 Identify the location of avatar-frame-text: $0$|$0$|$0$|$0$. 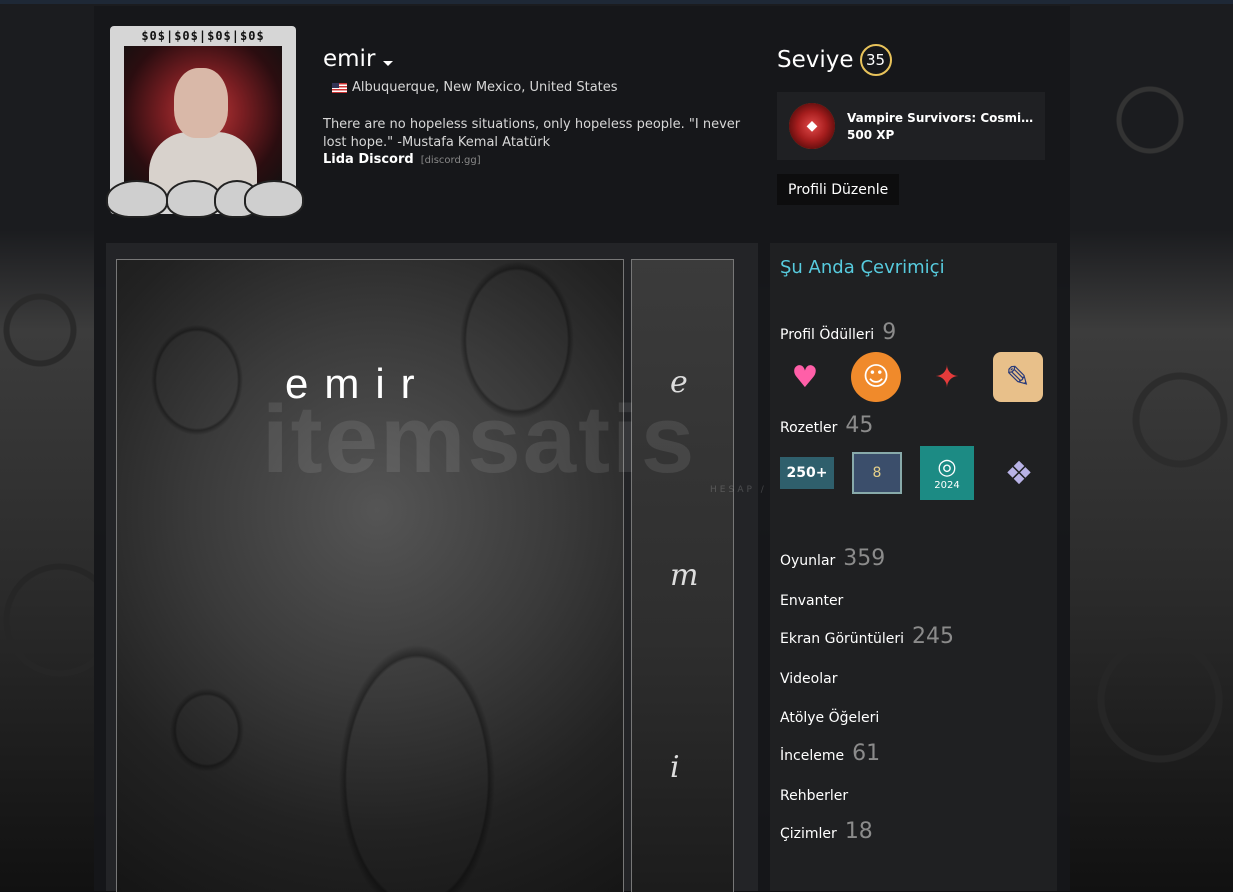
(203, 36).